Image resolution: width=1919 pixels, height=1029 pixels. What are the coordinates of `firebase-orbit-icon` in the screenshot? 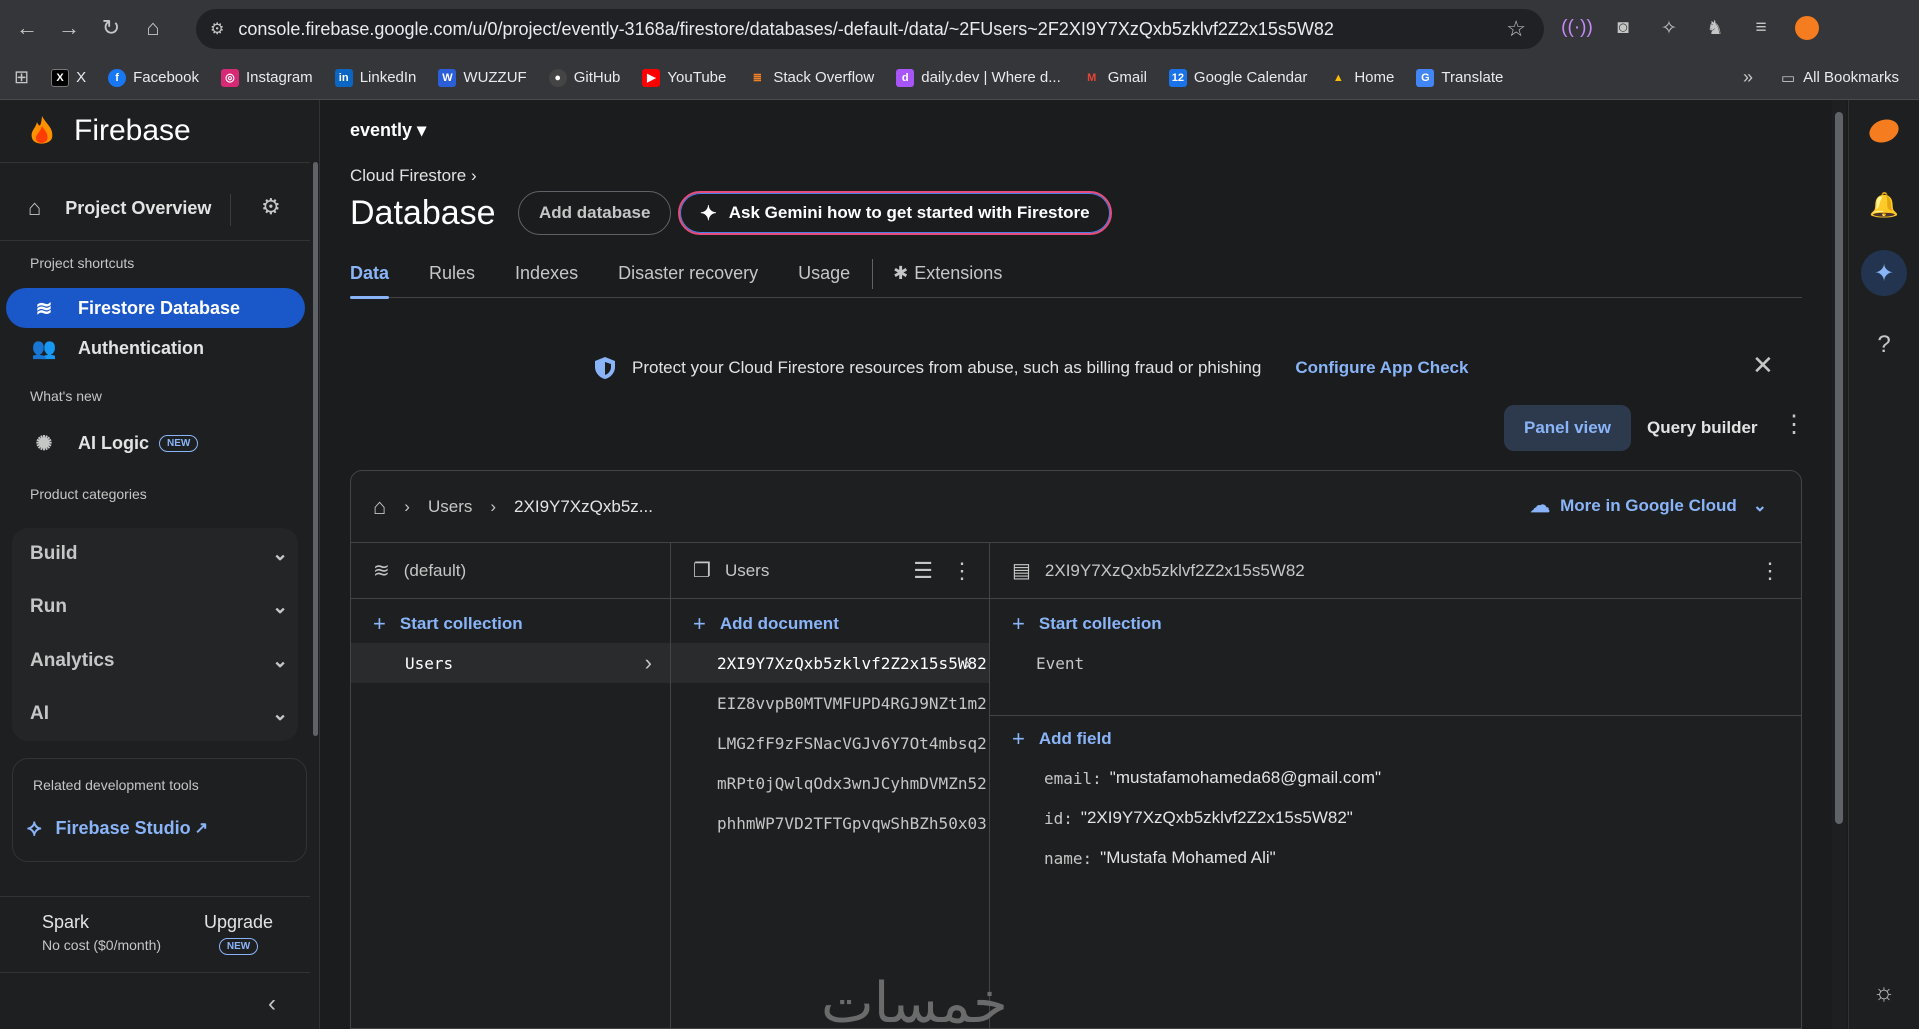 It's located at (1884, 131).